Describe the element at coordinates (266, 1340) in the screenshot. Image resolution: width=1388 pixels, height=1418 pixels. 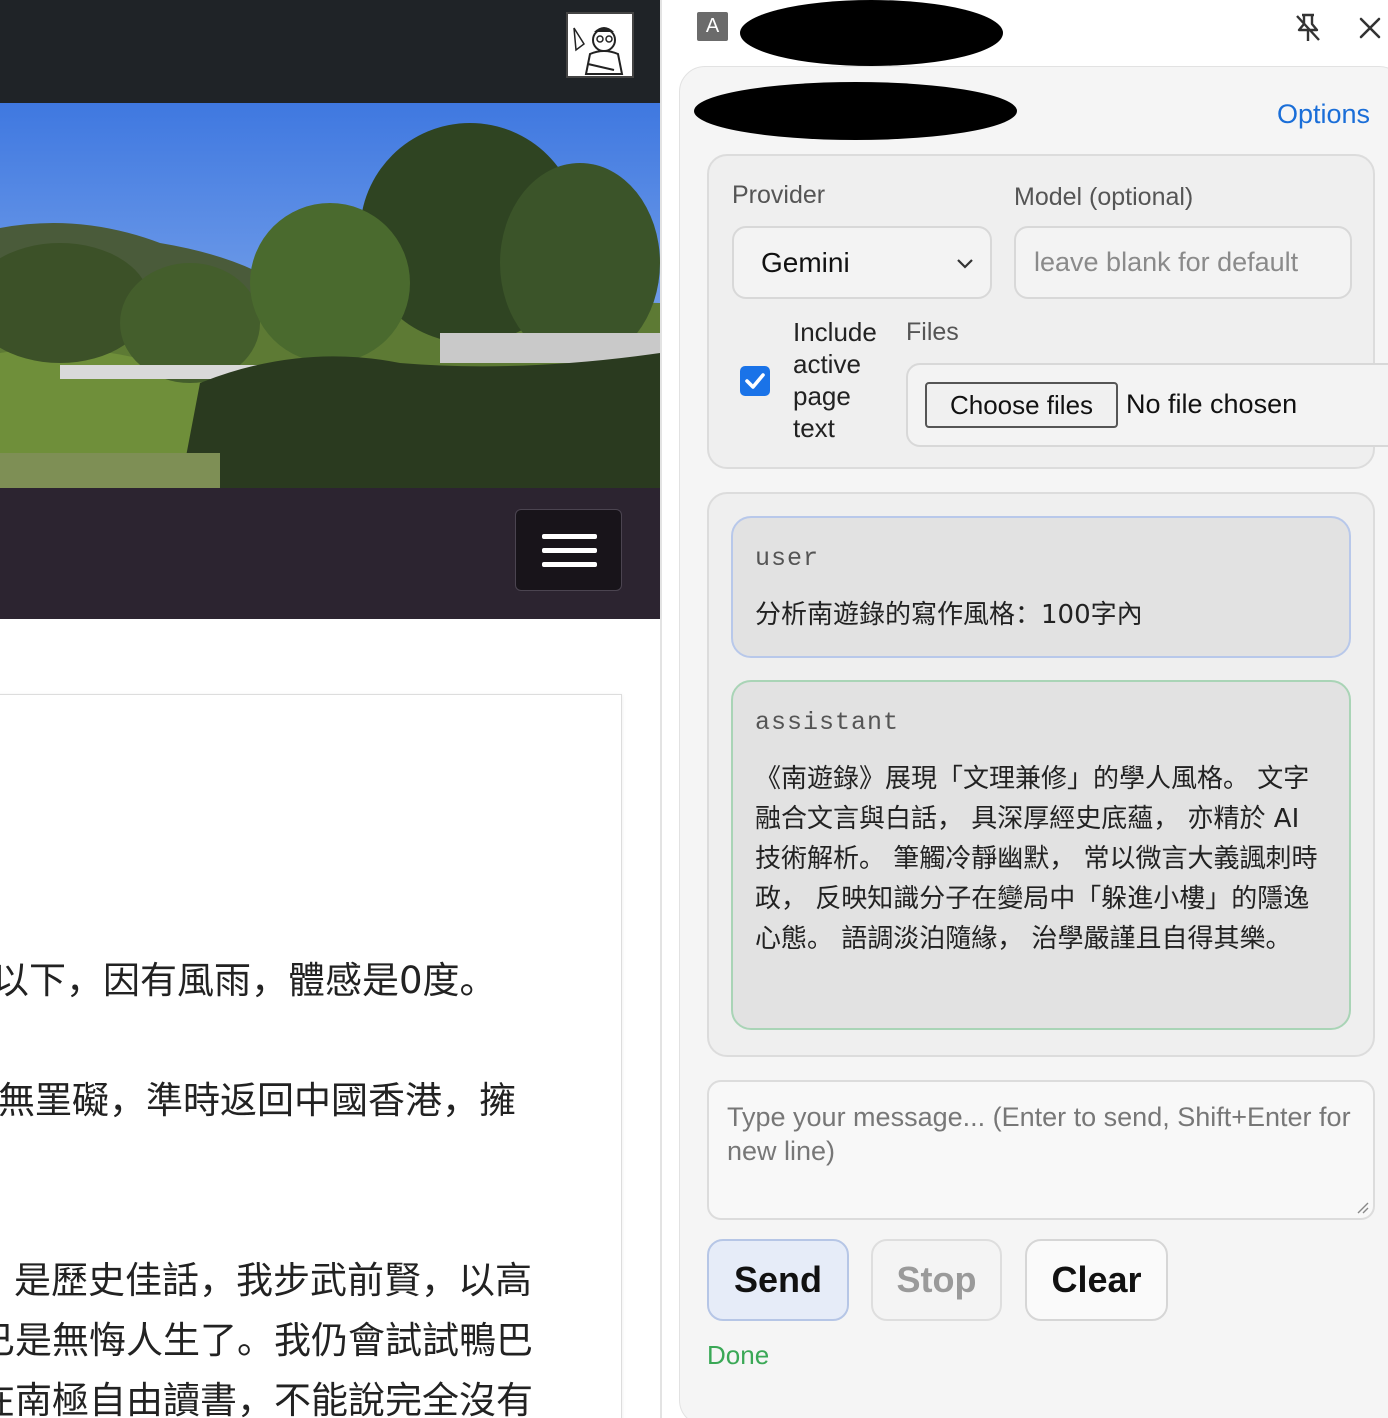
I see `article-text-line: 已是無悔人生了。我仍會試試鴨巴` at that location.